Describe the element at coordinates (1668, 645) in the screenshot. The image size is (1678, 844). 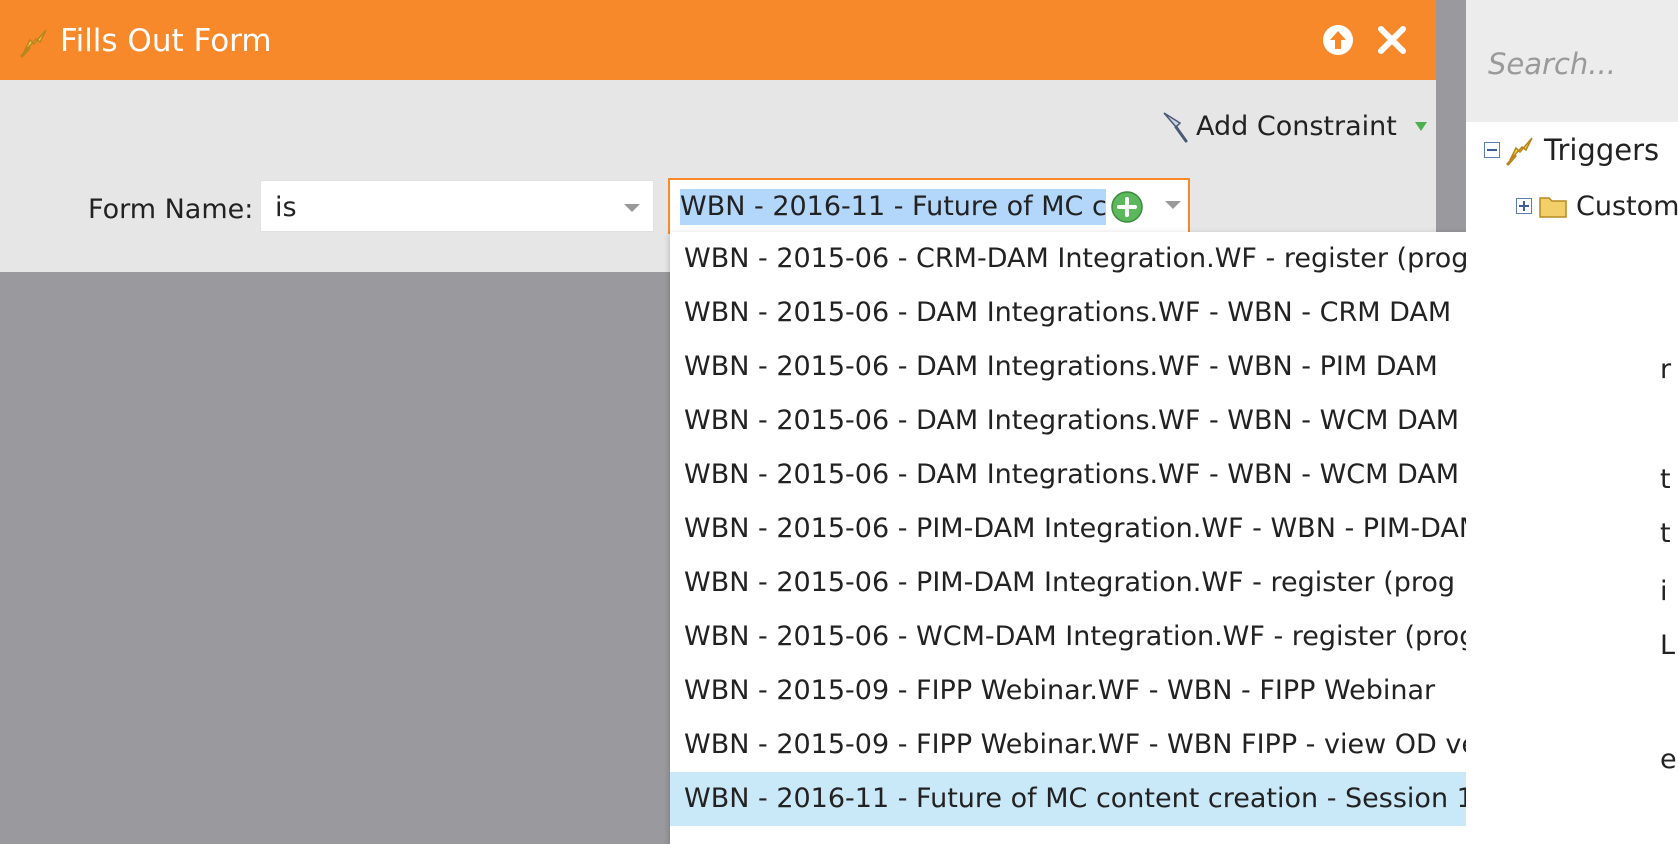
I see `clipped-text: L` at that location.